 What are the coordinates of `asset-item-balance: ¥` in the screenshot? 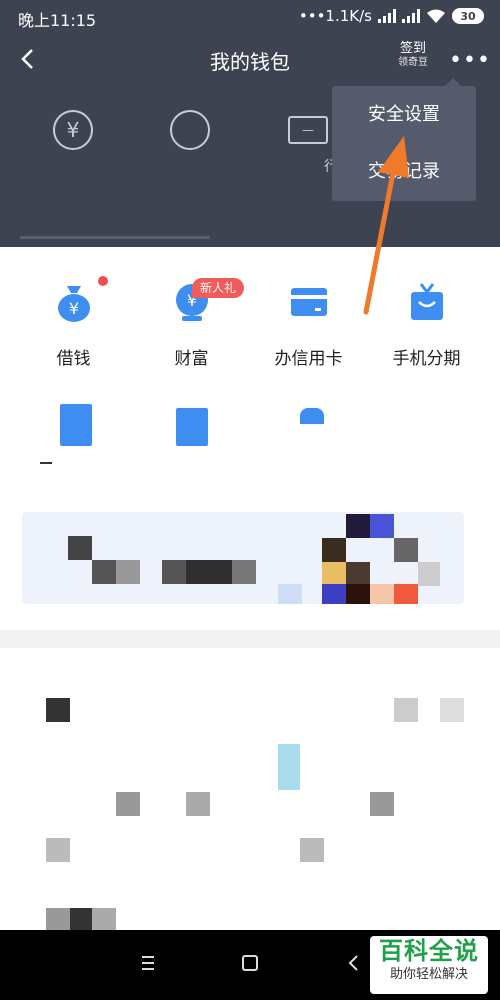 It's located at (73, 136).